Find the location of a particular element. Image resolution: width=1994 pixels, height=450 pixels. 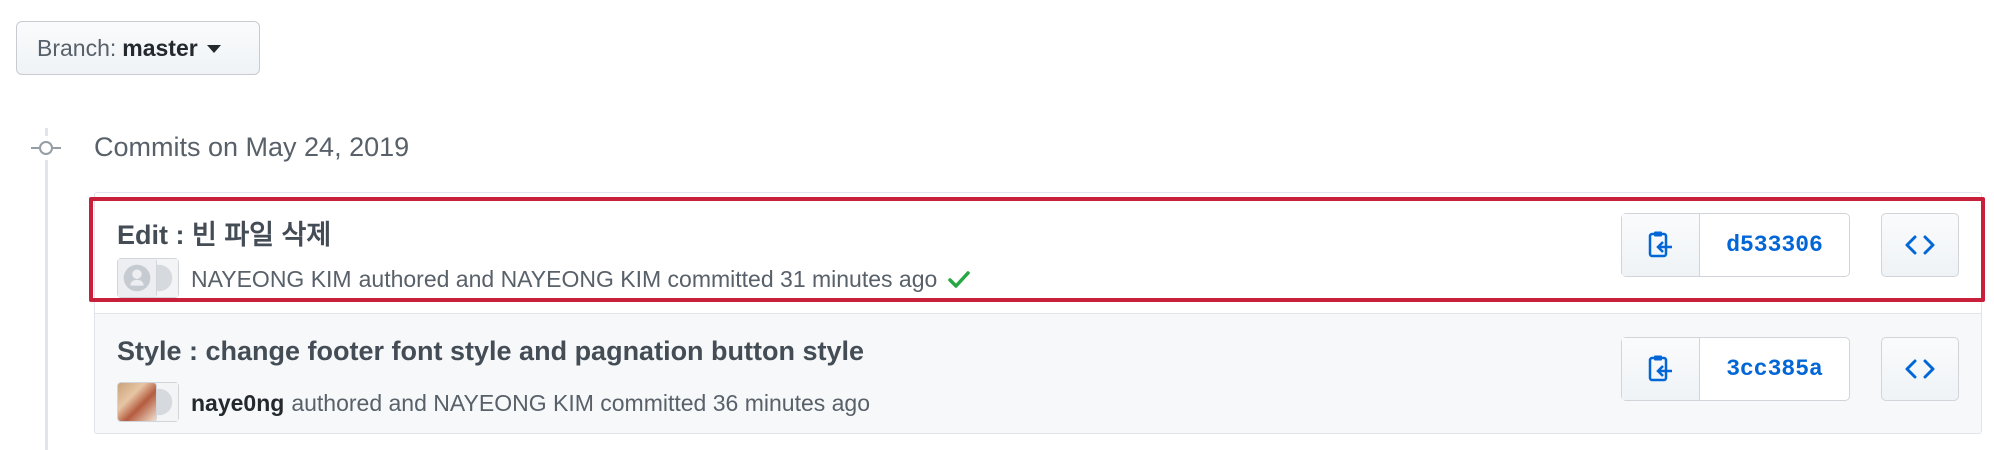

commit-sha-group: d533306 is located at coordinates (1735, 245).